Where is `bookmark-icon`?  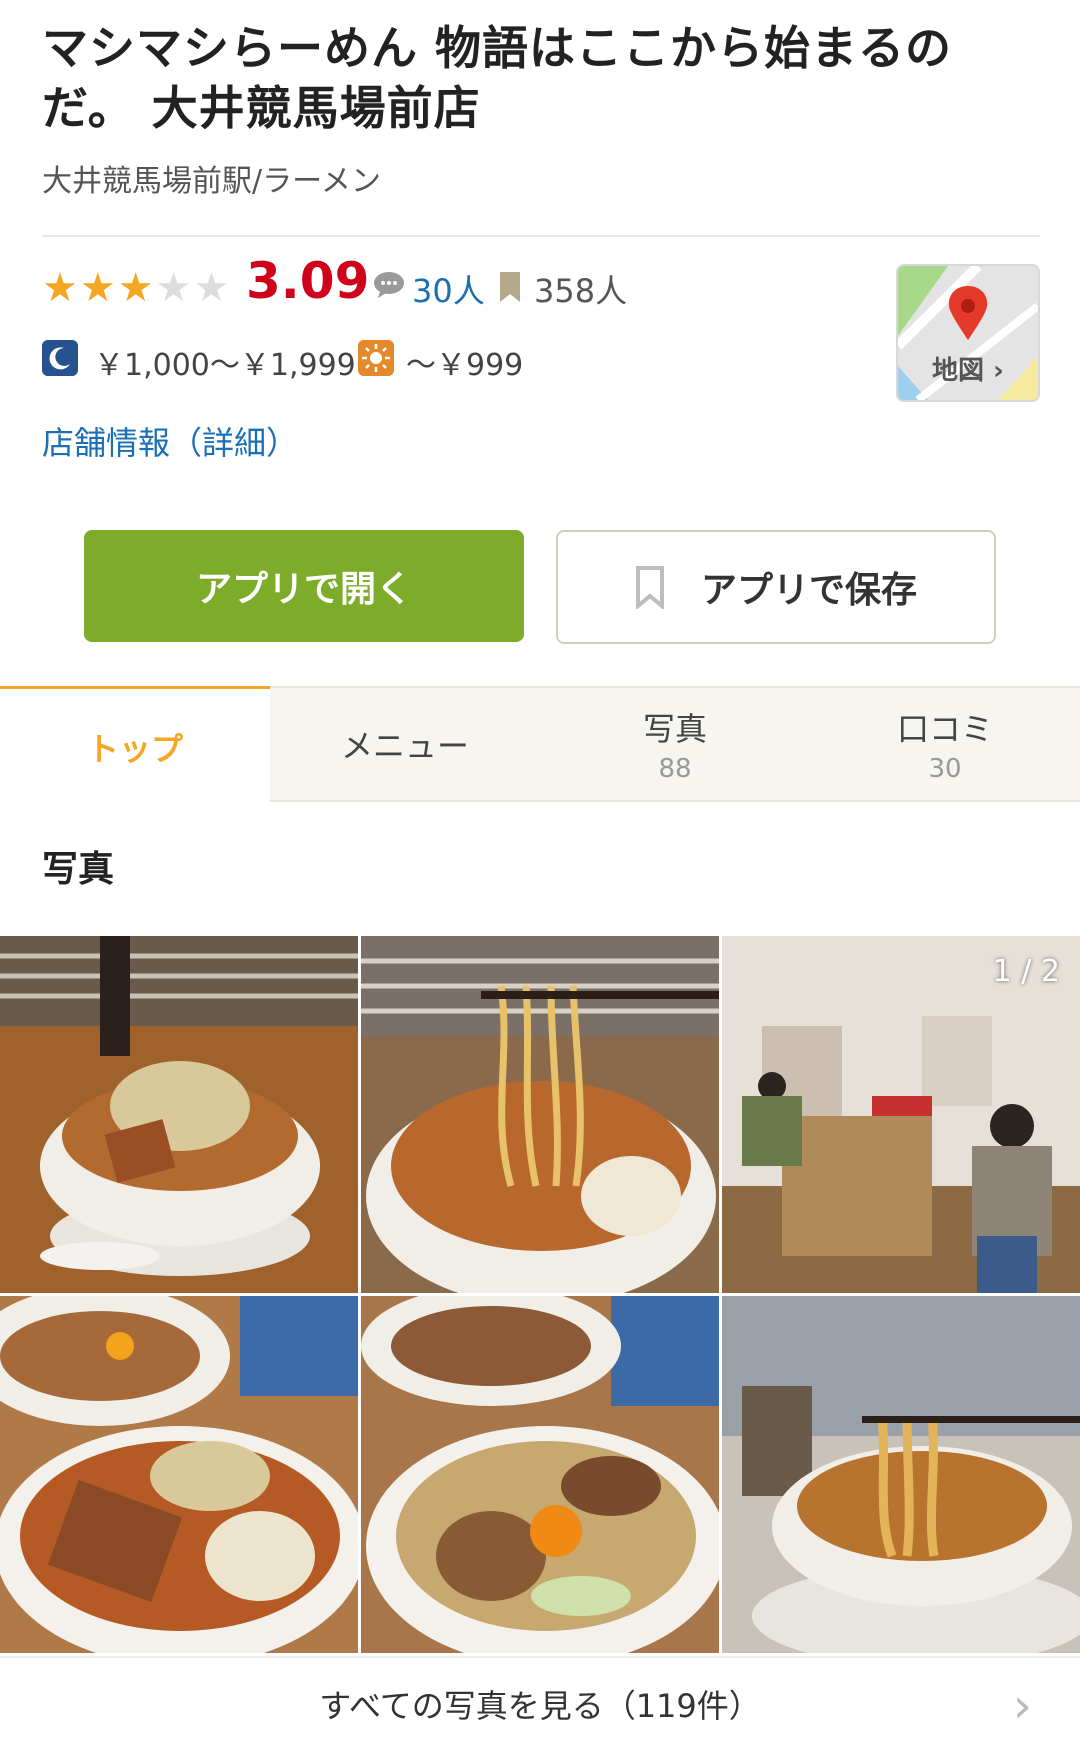 bookmark-icon is located at coordinates (510, 287).